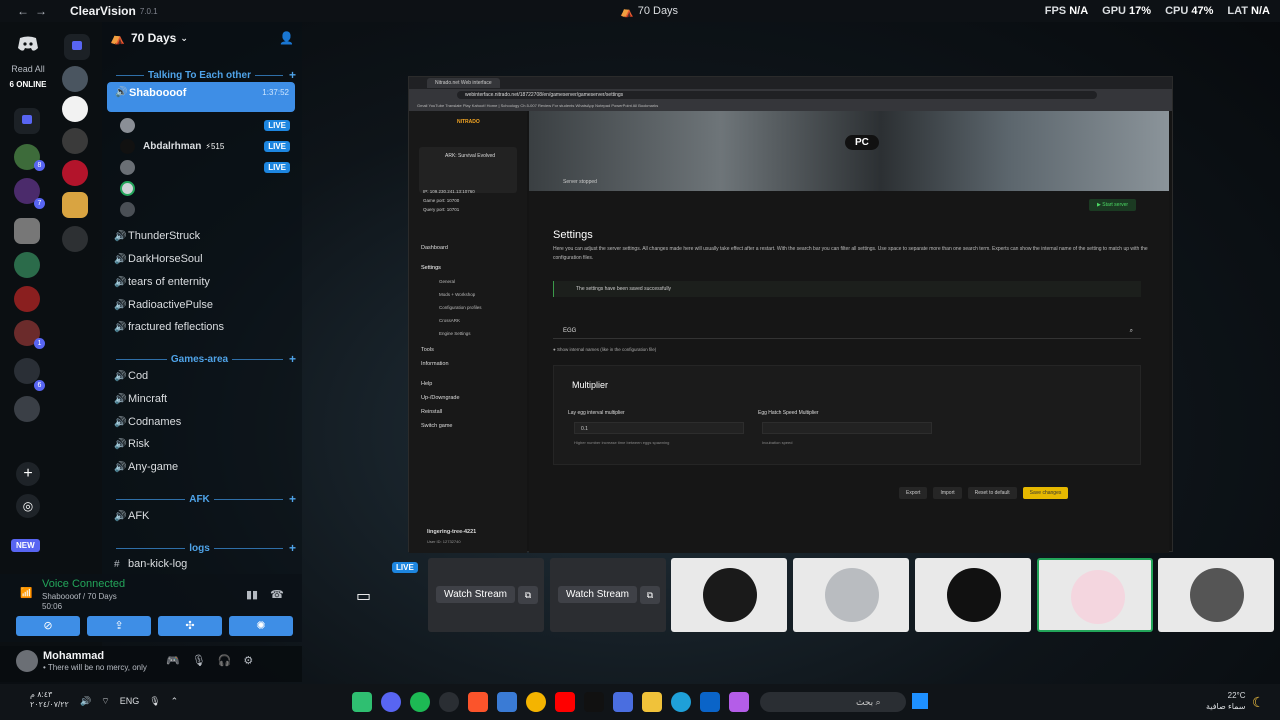 The height and width of the screenshot is (720, 1280). Describe the element at coordinates (204, 422) in the screenshot. I see `voice-channel: 🔊 Codnames` at that location.